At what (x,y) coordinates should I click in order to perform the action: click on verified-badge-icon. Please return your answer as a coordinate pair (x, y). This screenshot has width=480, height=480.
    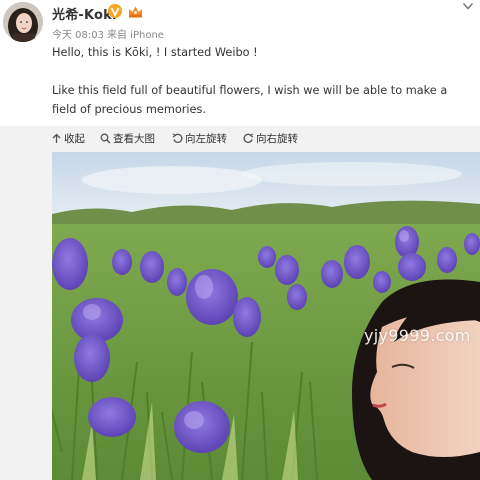
    Looking at the image, I should click on (115, 11).